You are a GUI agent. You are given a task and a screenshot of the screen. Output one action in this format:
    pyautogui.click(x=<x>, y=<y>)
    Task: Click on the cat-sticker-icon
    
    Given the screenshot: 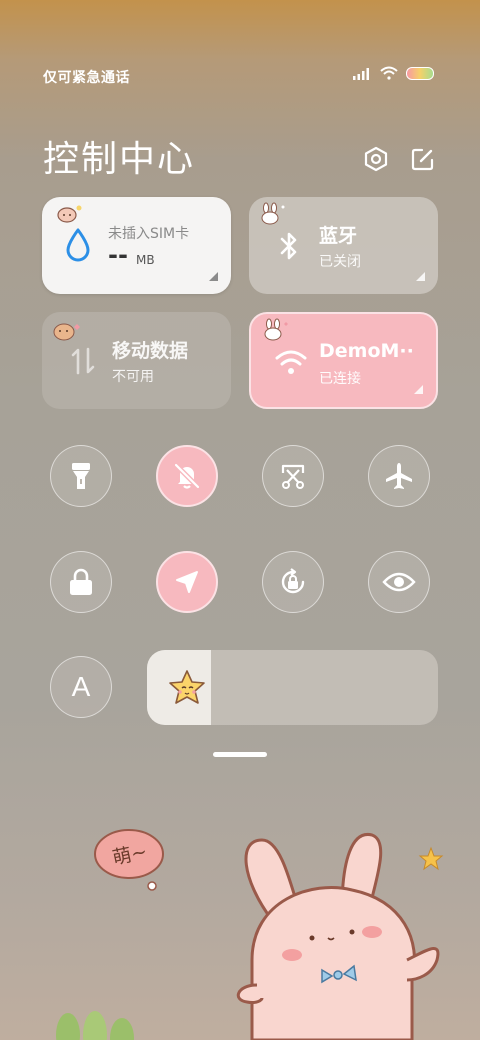 What is the action you would take?
    pyautogui.click(x=69, y=214)
    